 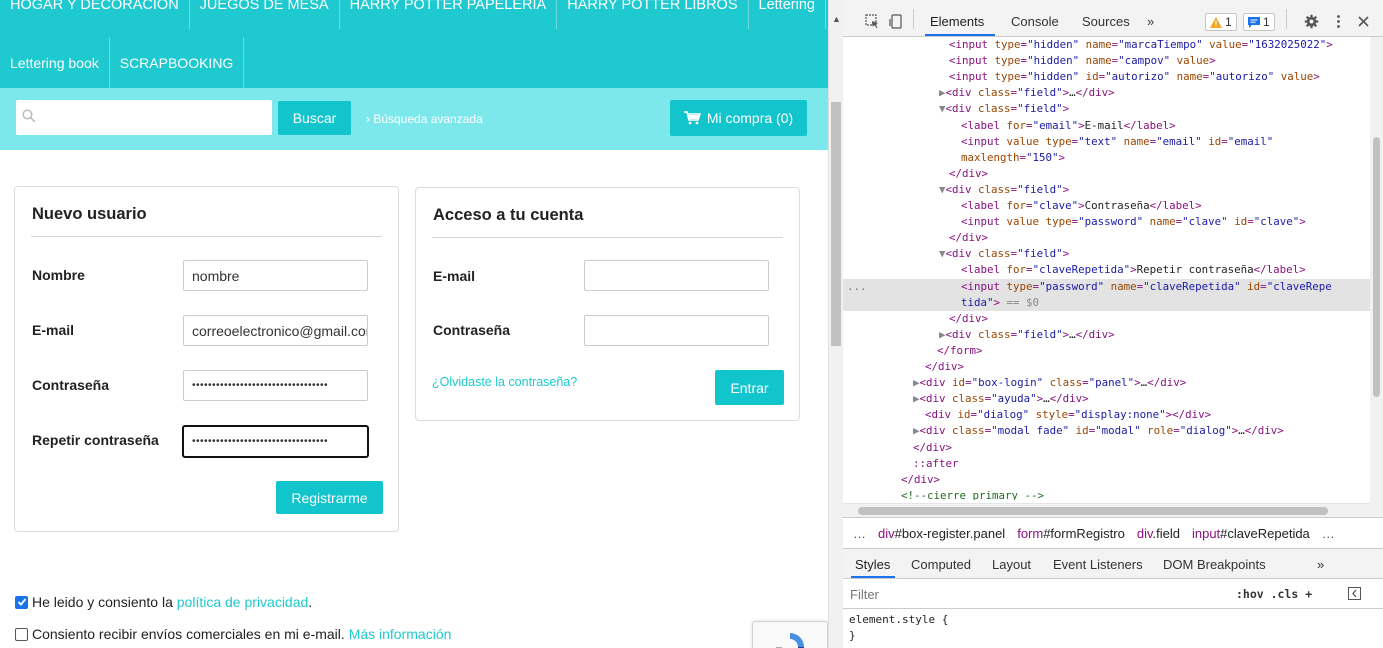 I want to click on devtools-toolbar: Elements Console Sources » 1 1, so click(x=1113, y=18).